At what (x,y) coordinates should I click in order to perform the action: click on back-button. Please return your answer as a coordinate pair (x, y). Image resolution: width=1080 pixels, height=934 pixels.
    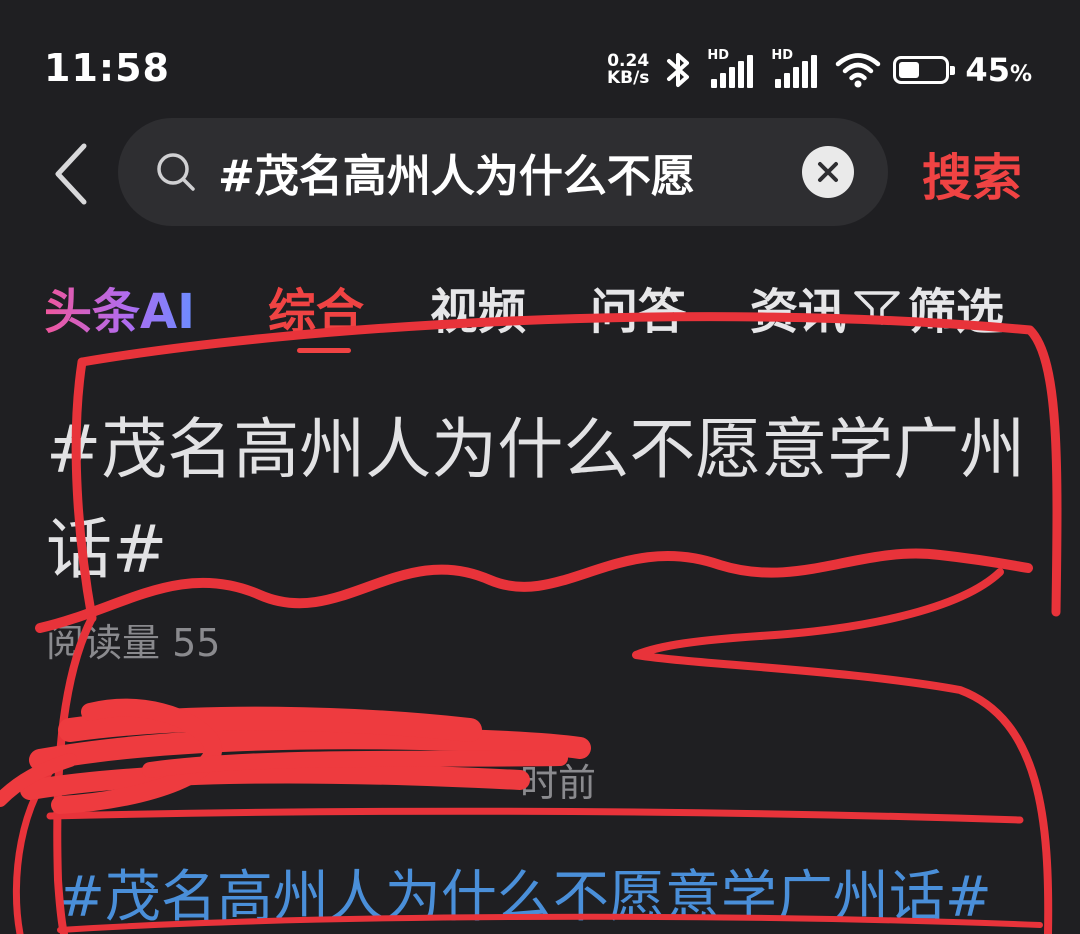
    Looking at the image, I should click on (70, 174).